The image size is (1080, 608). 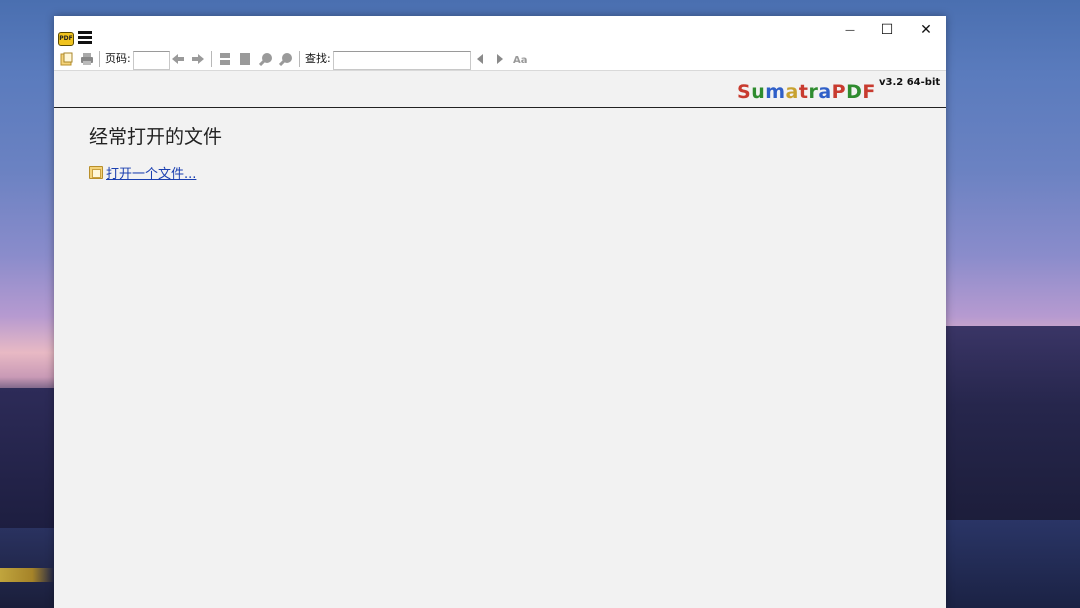 I want to click on maximize-icon: ☐, so click(x=887, y=30).